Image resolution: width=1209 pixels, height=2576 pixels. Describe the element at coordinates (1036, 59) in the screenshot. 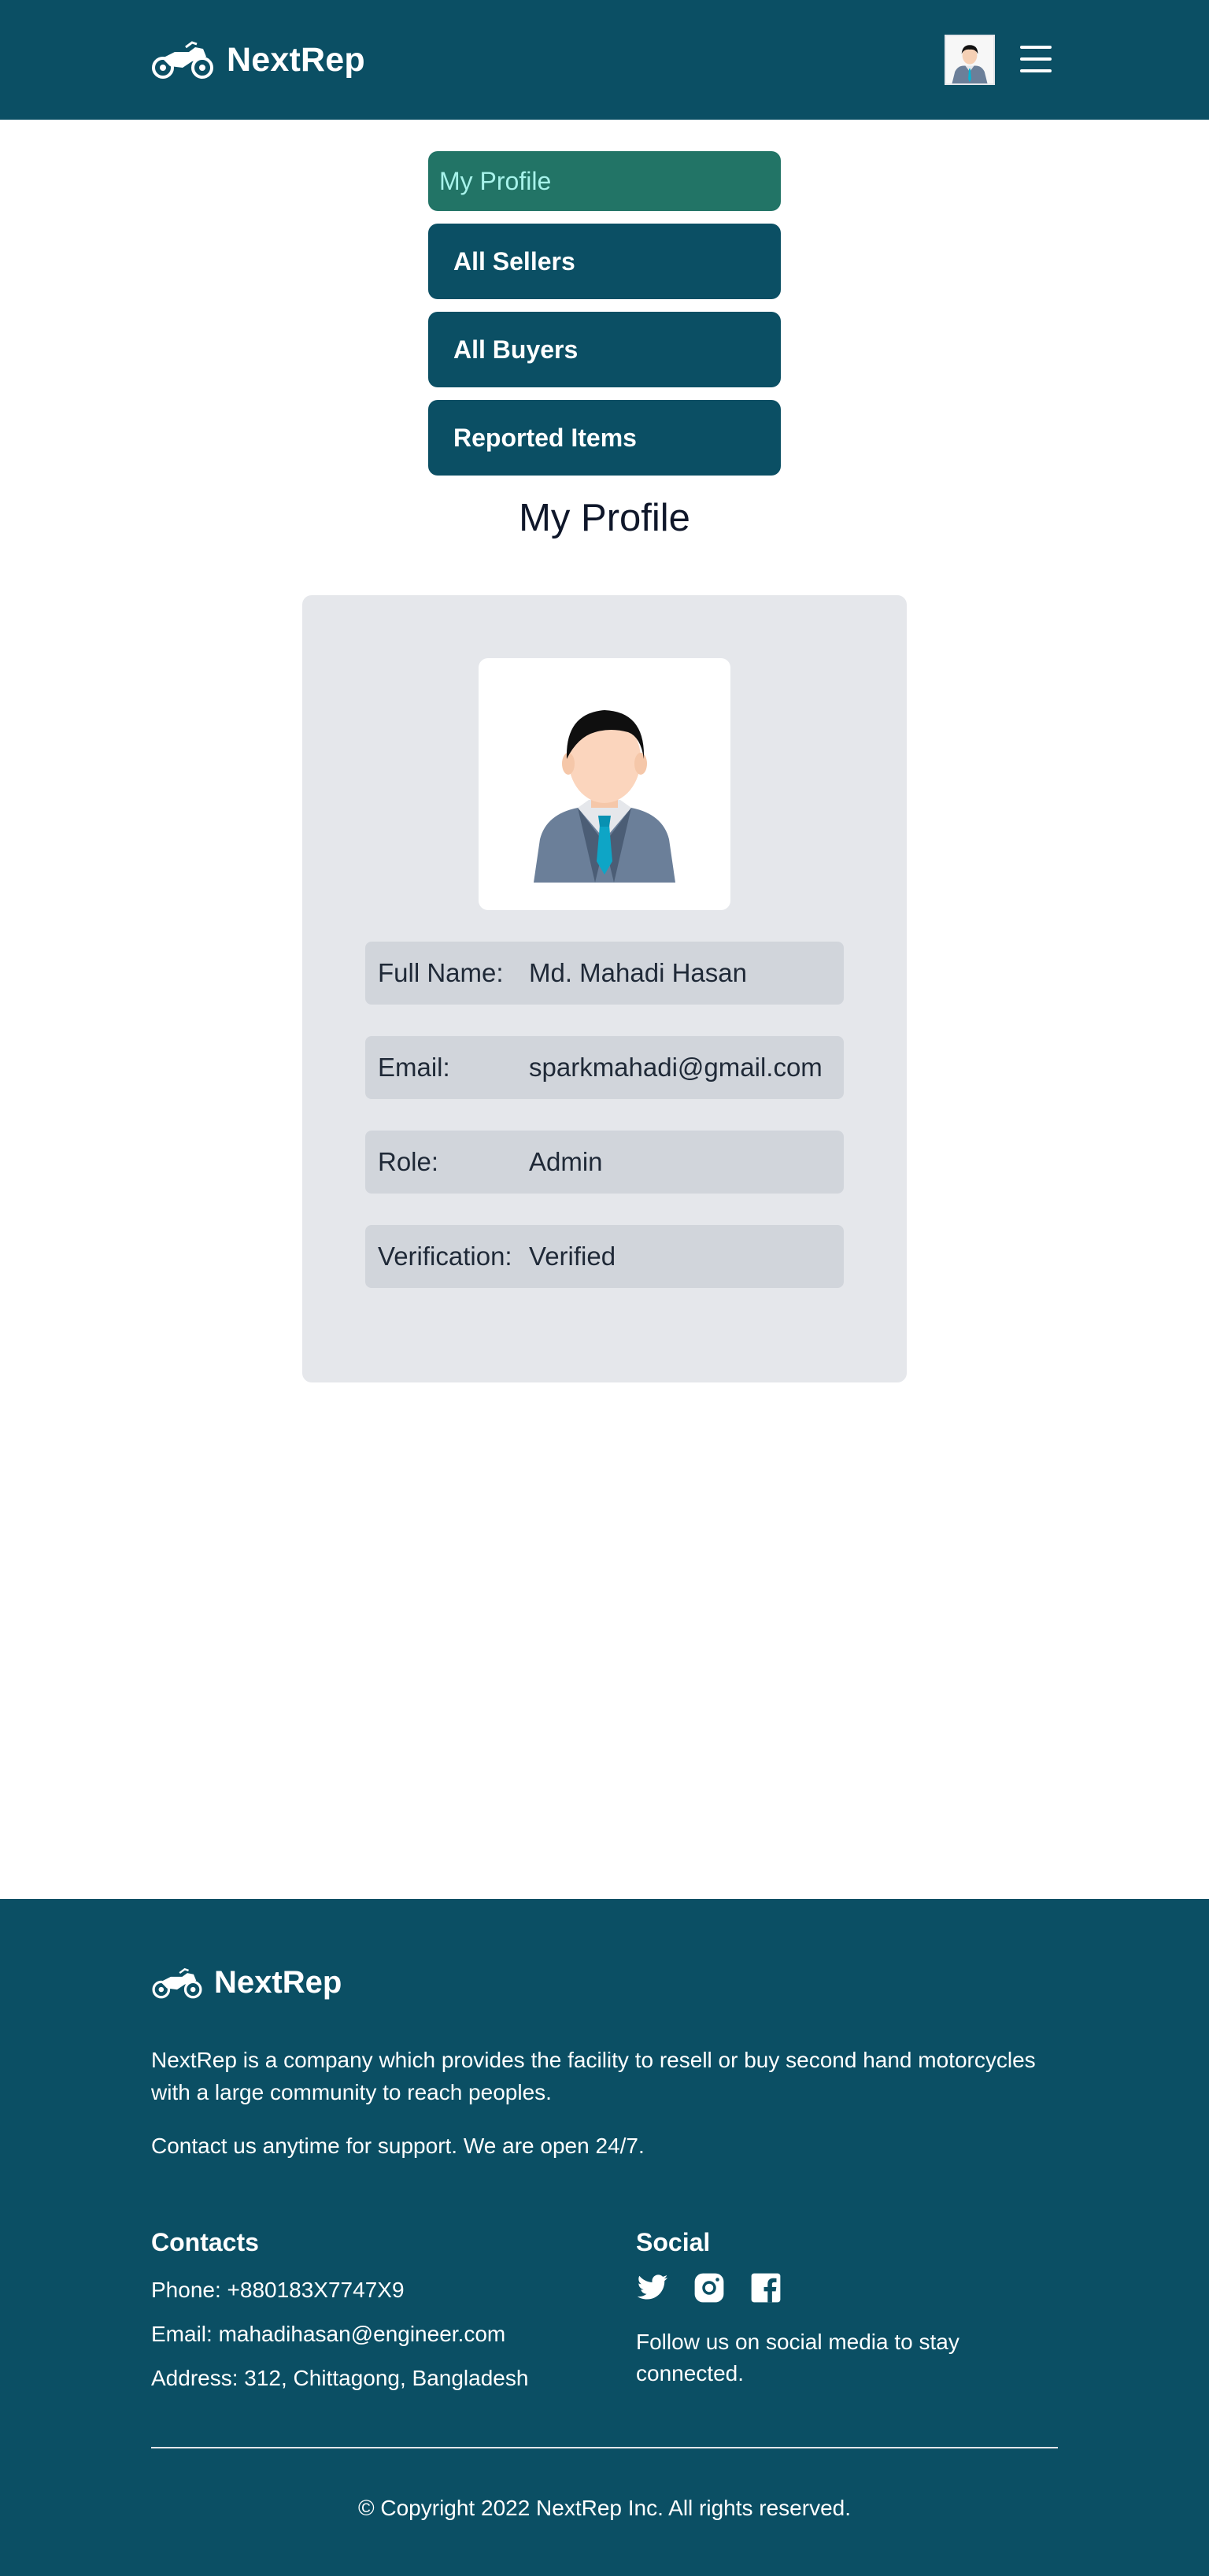

I see `hamburger-menu-icon` at that location.